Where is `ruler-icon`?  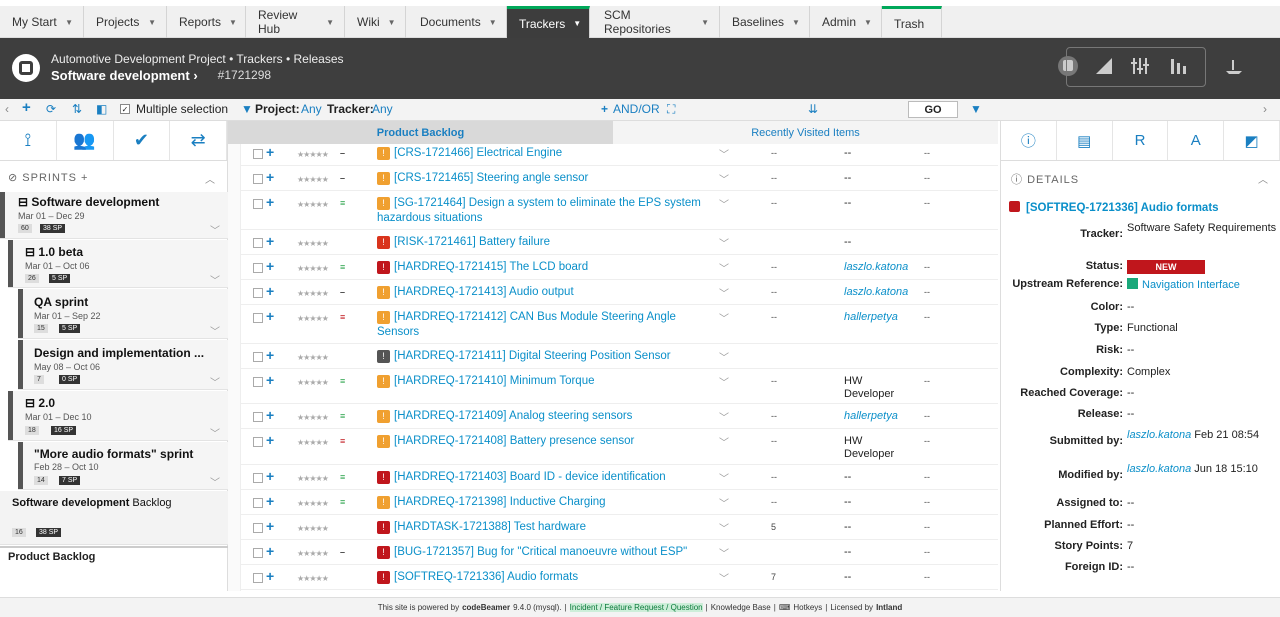 ruler-icon is located at coordinates (1104, 66).